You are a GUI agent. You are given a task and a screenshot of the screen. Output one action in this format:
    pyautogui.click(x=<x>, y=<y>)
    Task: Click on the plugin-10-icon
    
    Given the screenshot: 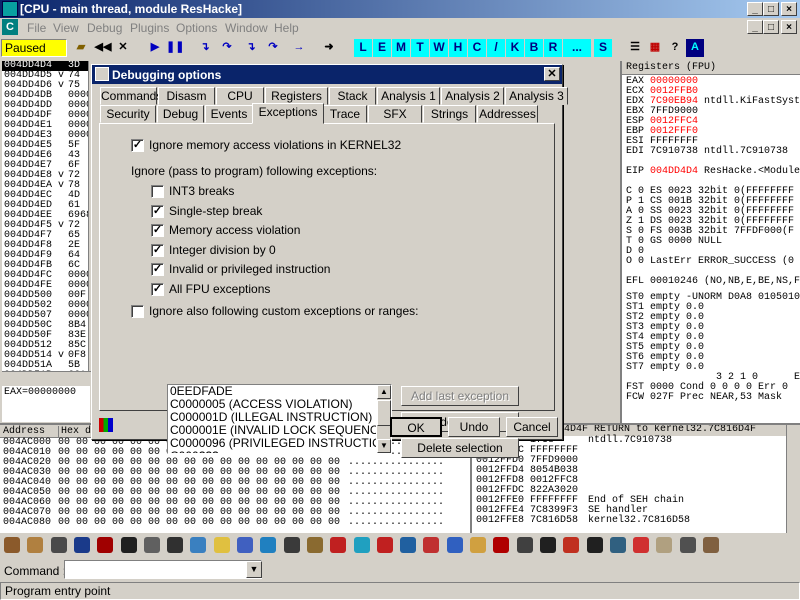 What is the action you would take?
    pyautogui.click(x=221, y=545)
    